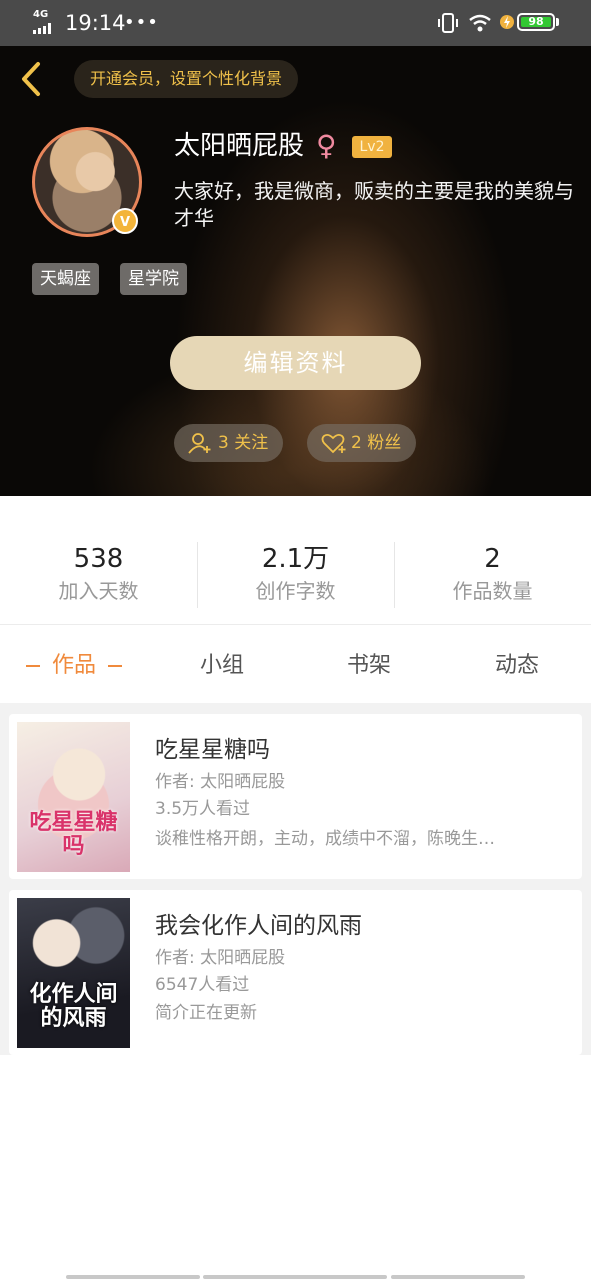 This screenshot has width=591, height=1280. Describe the element at coordinates (42, 28) in the screenshot. I see `signal-icon` at that location.